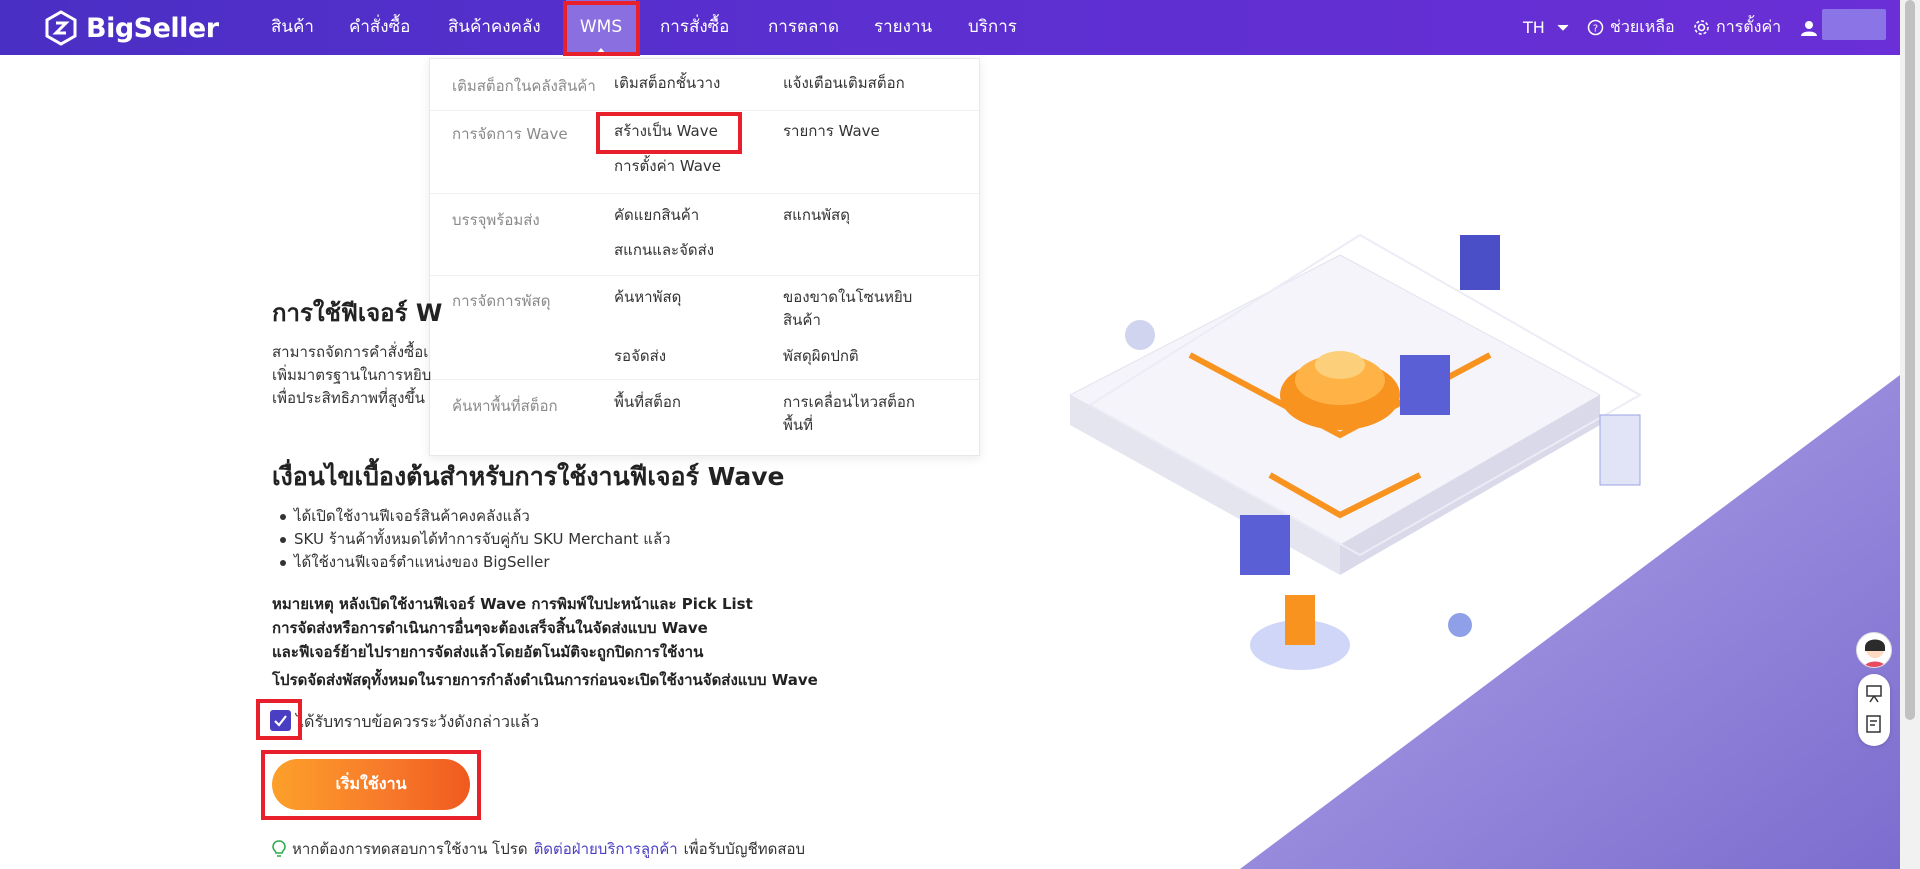 This screenshot has height=869, width=1920. What do you see at coordinates (606, 849) in the screenshot?
I see `contact-support-link: ติดต่อฝ่ายบริการลูกค้า` at bounding box center [606, 849].